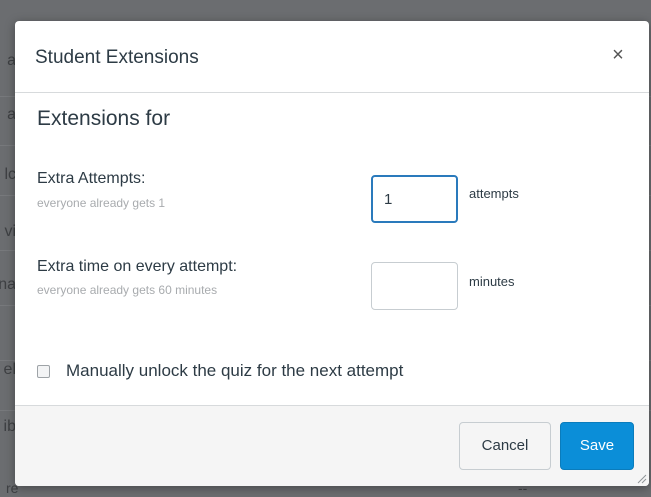 The height and width of the screenshot is (497, 651). What do you see at coordinates (494, 193) in the screenshot?
I see `extra-attempts-unit: attempts` at bounding box center [494, 193].